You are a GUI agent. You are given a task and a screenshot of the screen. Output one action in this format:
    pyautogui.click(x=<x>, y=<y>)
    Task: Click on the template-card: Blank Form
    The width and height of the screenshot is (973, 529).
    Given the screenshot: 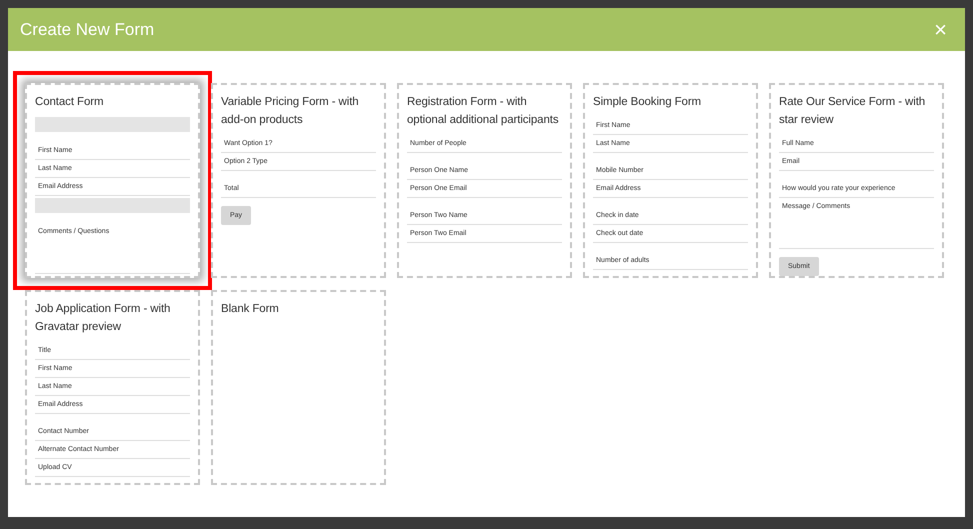 What is the action you would take?
    pyautogui.click(x=298, y=387)
    